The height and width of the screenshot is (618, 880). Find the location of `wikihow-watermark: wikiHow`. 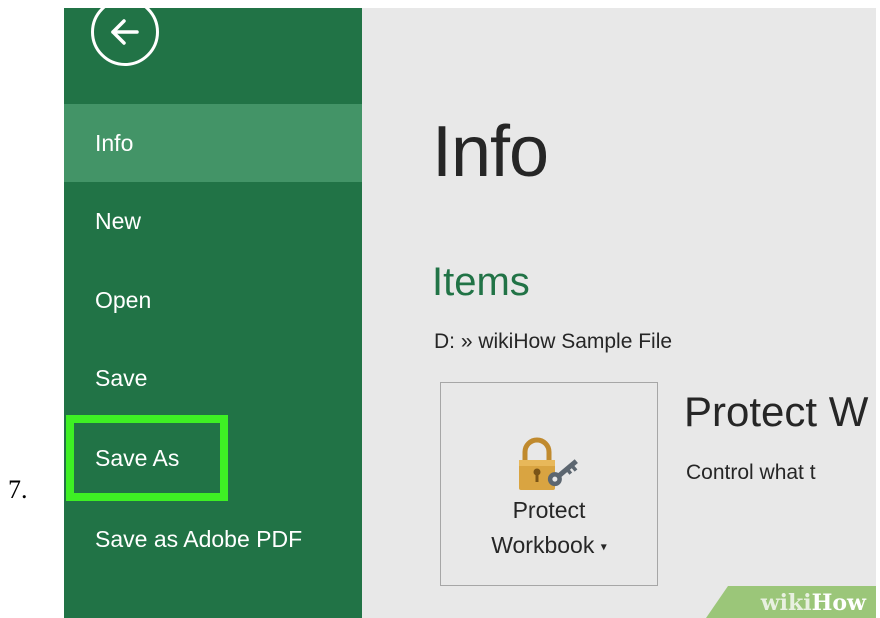

wikihow-watermark: wikiHow is located at coordinates (791, 602).